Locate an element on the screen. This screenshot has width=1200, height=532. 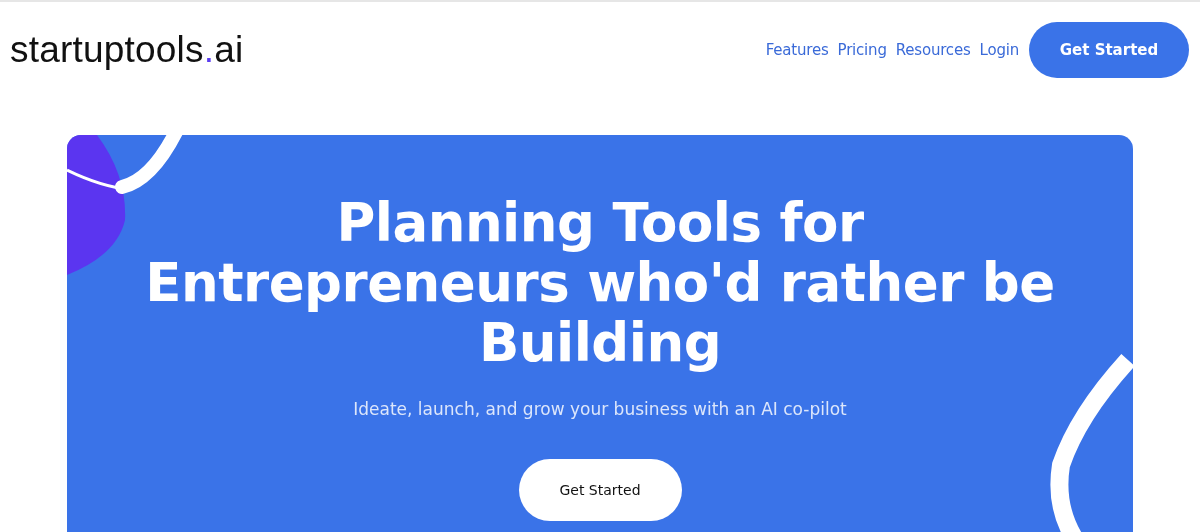
nav-link: Resources is located at coordinates (933, 50).